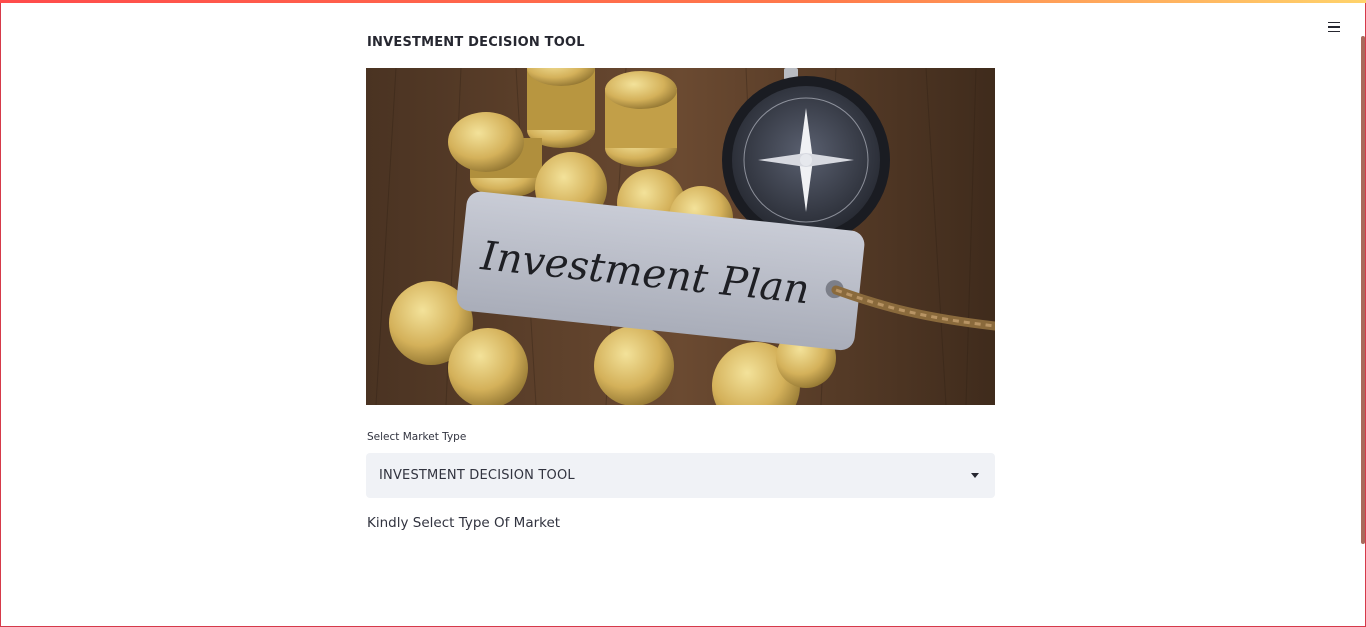 The image size is (1366, 627). I want to click on header-decoration-bar, so click(683, 1).